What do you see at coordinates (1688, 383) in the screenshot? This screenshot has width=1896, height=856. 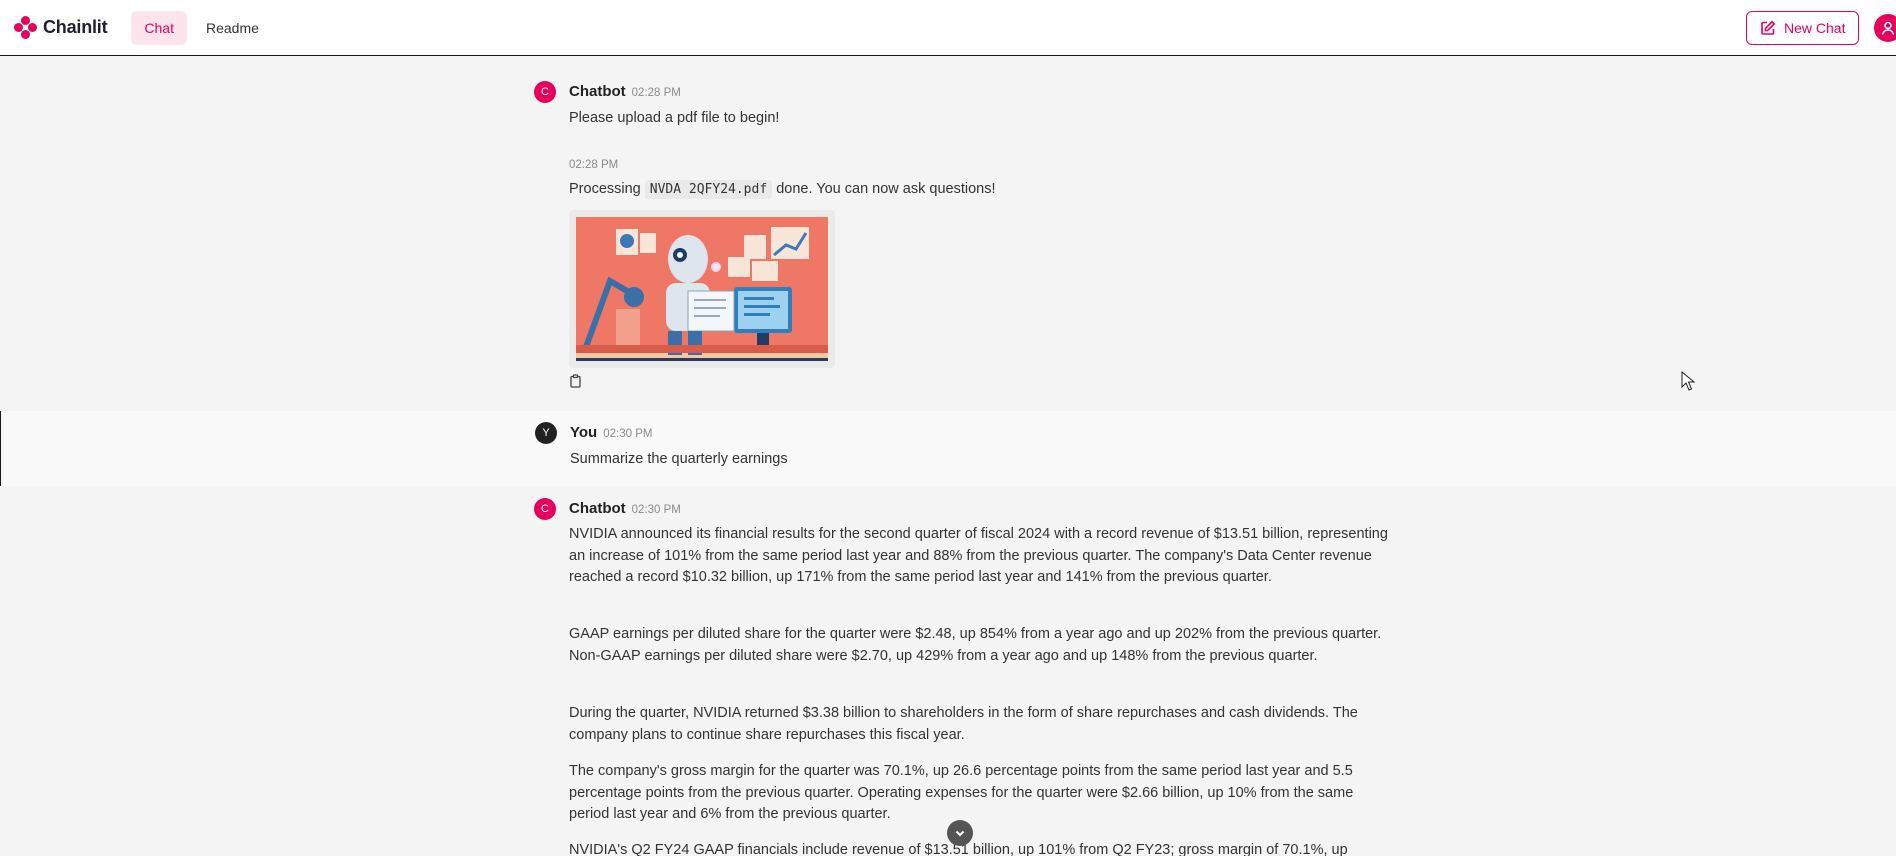 I see `mouse-cursor-icon` at bounding box center [1688, 383].